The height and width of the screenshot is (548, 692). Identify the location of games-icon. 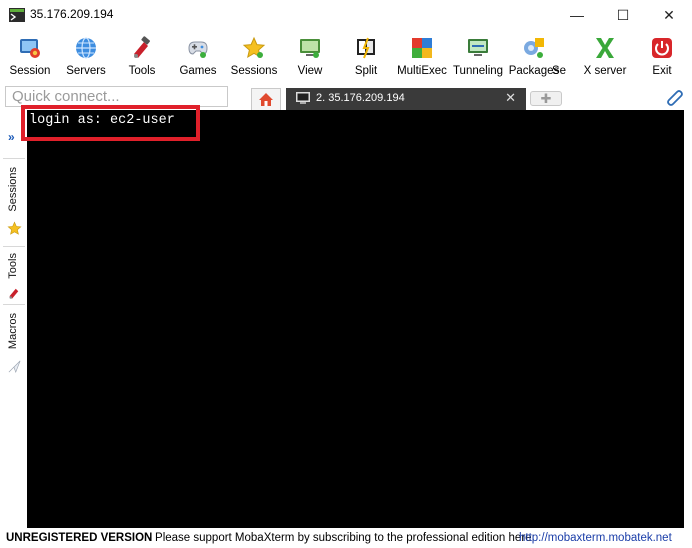
(198, 49).